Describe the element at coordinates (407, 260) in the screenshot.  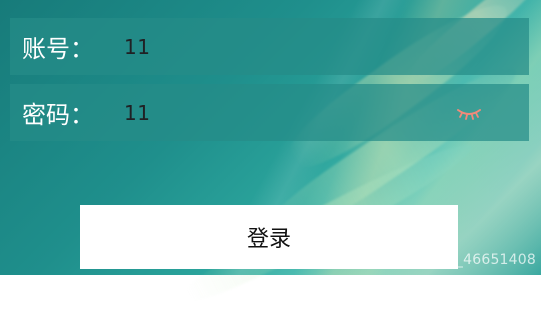
I see `watermark: https://blog.csdn.net/m0_46651408` at that location.